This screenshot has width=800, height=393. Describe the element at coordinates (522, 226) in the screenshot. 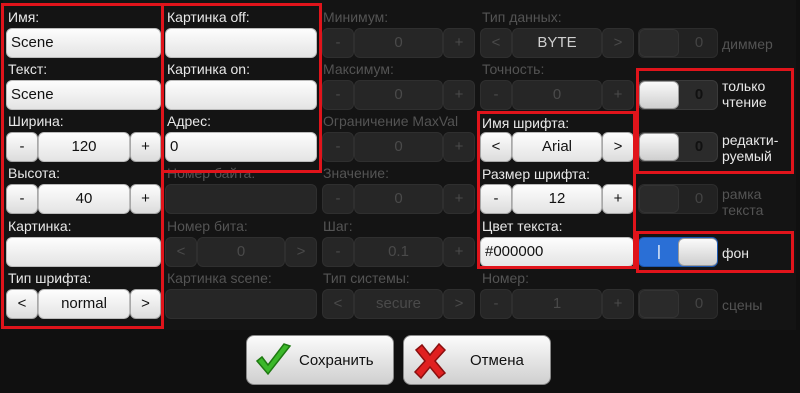

I see `text-color-label: Цвет текста:` at that location.